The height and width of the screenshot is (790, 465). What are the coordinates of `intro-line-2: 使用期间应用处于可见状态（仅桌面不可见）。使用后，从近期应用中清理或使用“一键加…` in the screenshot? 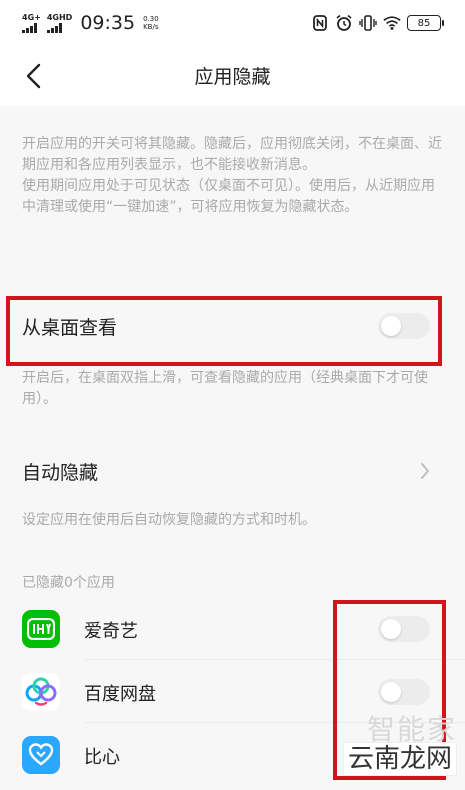 It's located at (228, 196).